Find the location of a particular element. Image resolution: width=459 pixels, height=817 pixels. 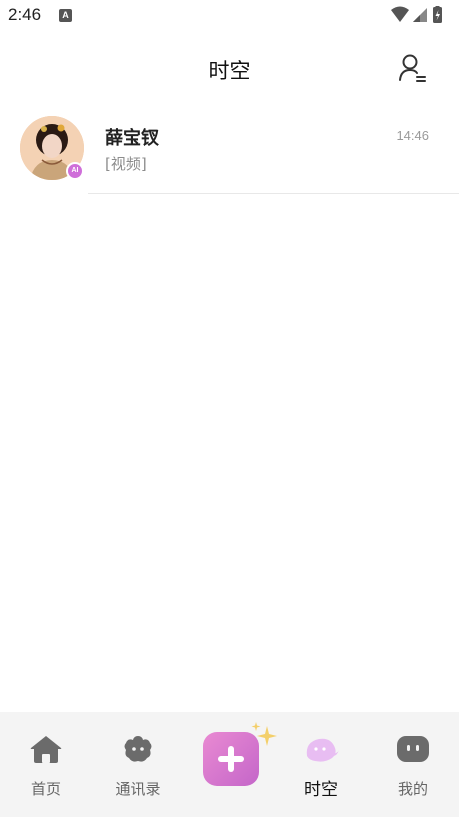

contacts-manage-icon is located at coordinates (412, 68).